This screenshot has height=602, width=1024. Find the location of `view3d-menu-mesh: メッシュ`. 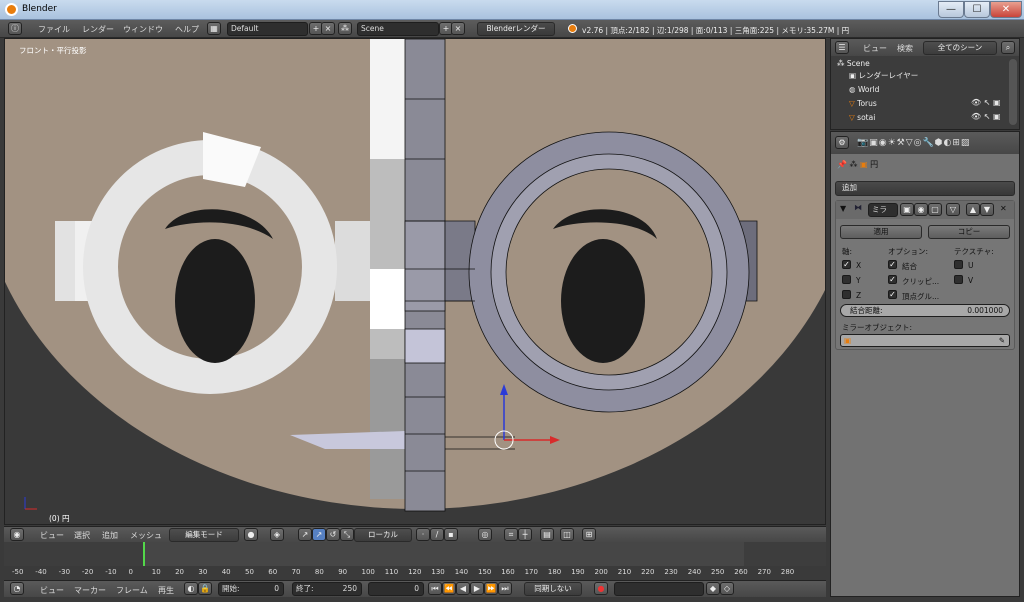

view3d-menu-mesh: メッシュ is located at coordinates (146, 535).